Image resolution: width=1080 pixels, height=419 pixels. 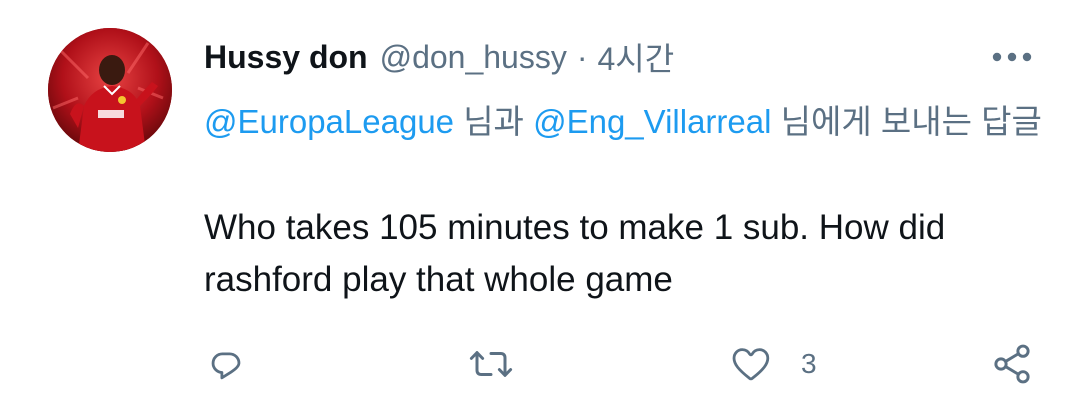 I want to click on reply-connector-2: 님에게 보내는 답글, so click(x=906, y=121).